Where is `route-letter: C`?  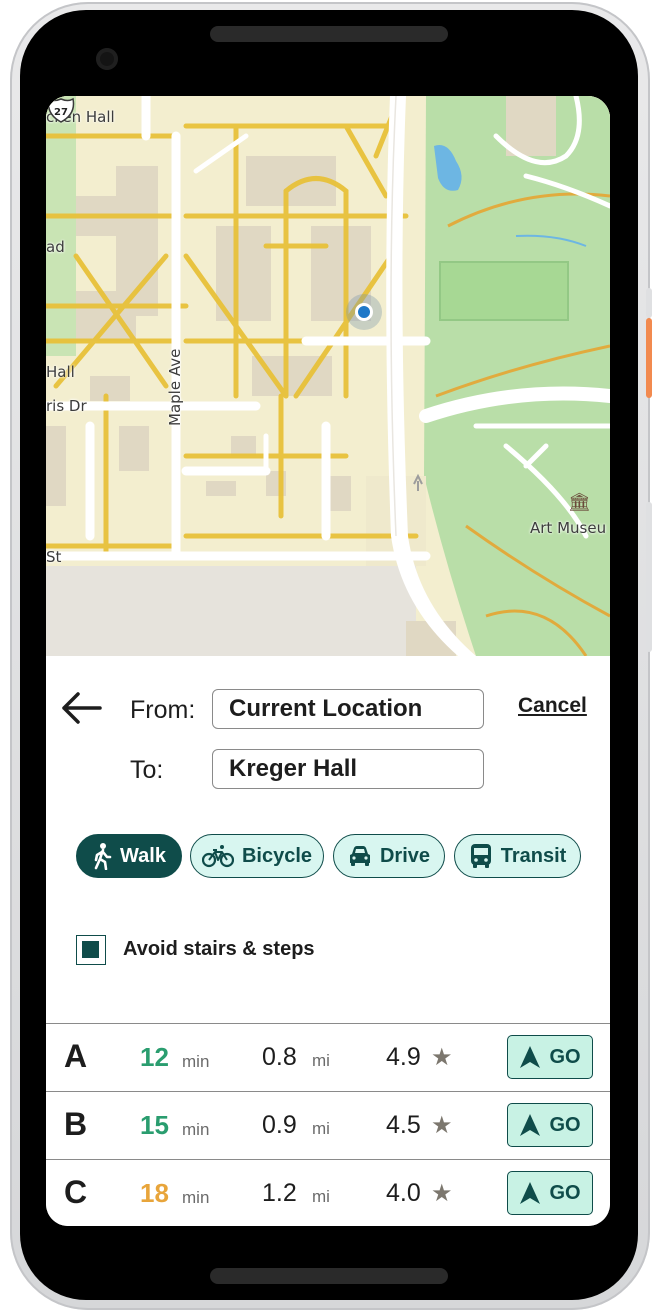
route-letter: C is located at coordinates (76, 1192).